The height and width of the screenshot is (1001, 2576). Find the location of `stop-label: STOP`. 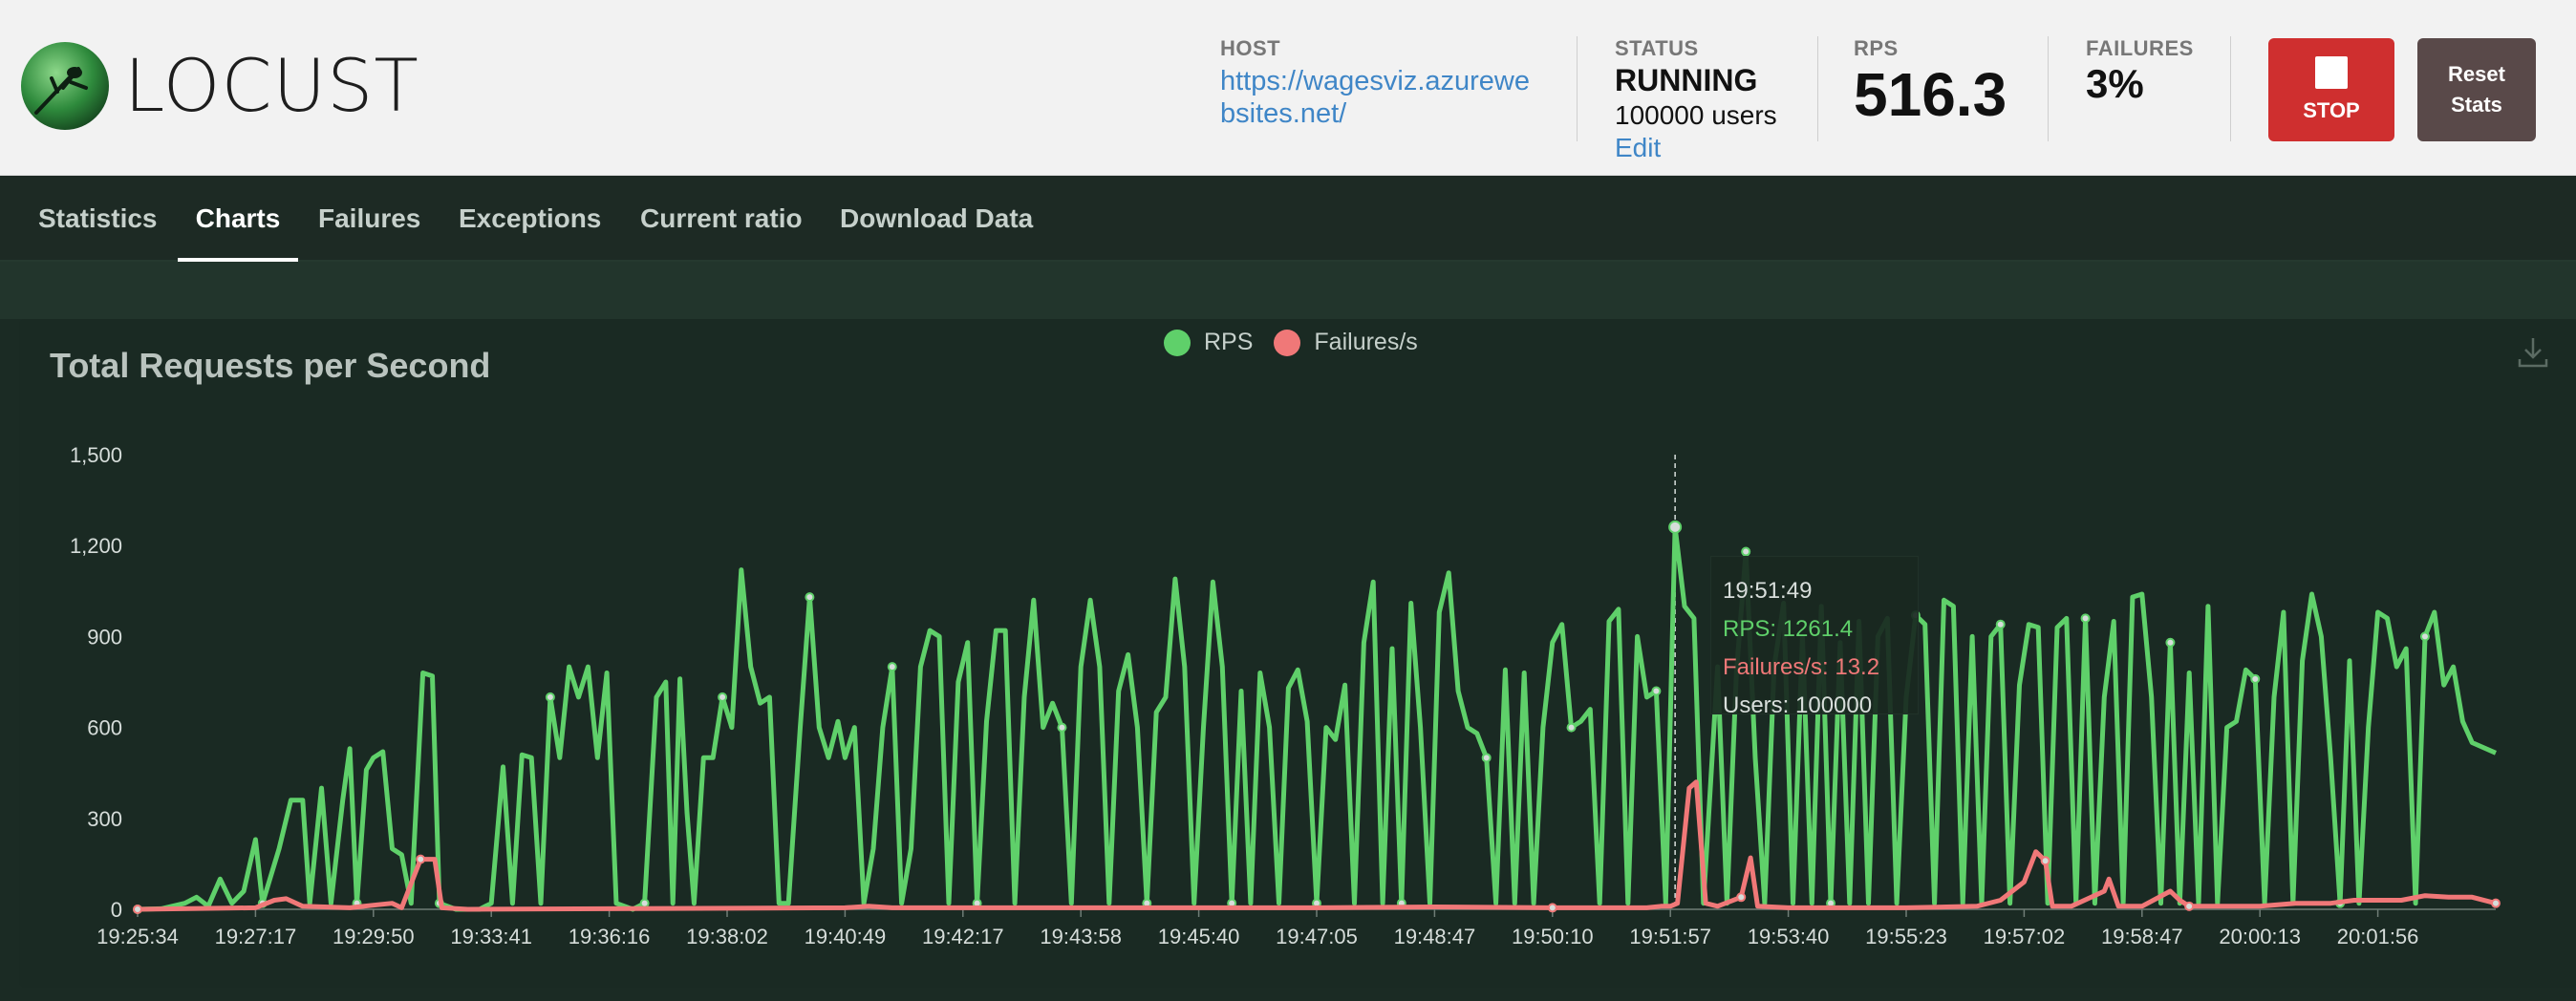

stop-label: STOP is located at coordinates (2331, 110).